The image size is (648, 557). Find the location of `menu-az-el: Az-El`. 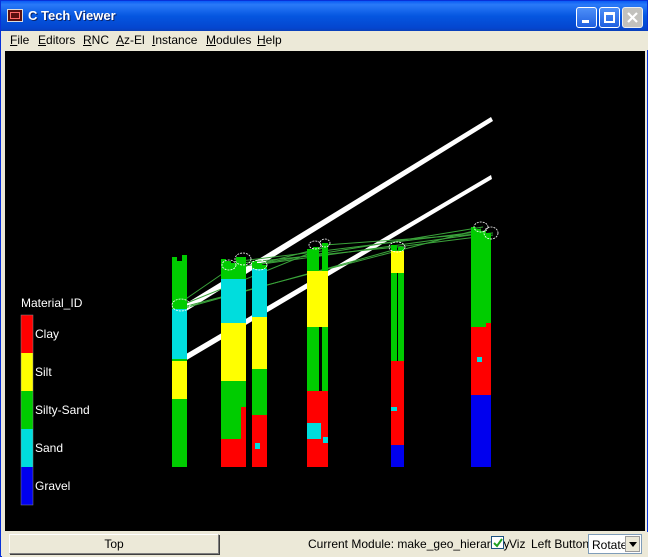

menu-az-el: Az-El is located at coordinates (130, 40).